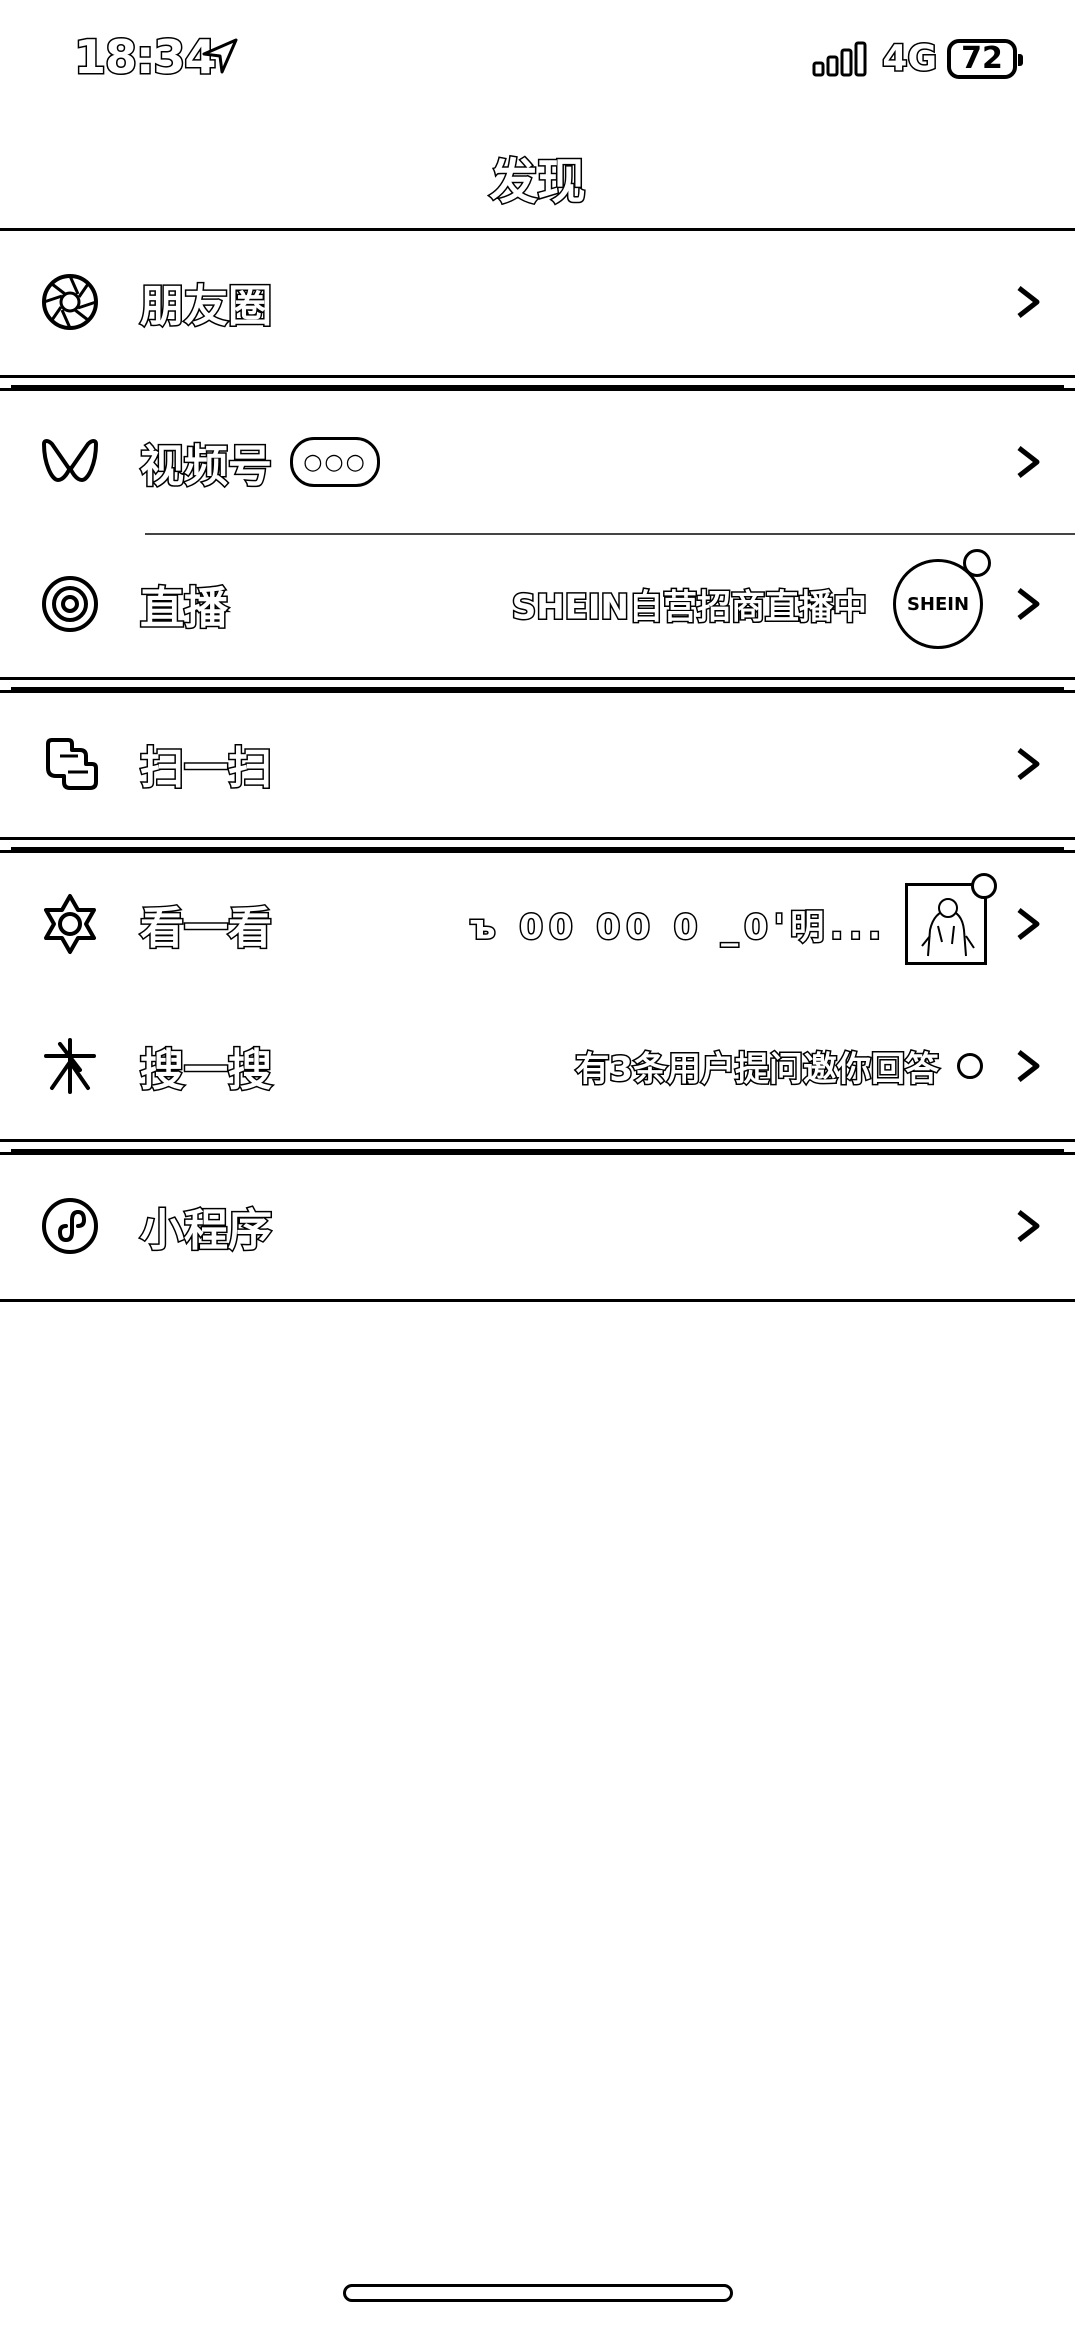 This screenshot has height=2325, width=1075. What do you see at coordinates (72, 764) in the screenshot?
I see `scan-icon` at bounding box center [72, 764].